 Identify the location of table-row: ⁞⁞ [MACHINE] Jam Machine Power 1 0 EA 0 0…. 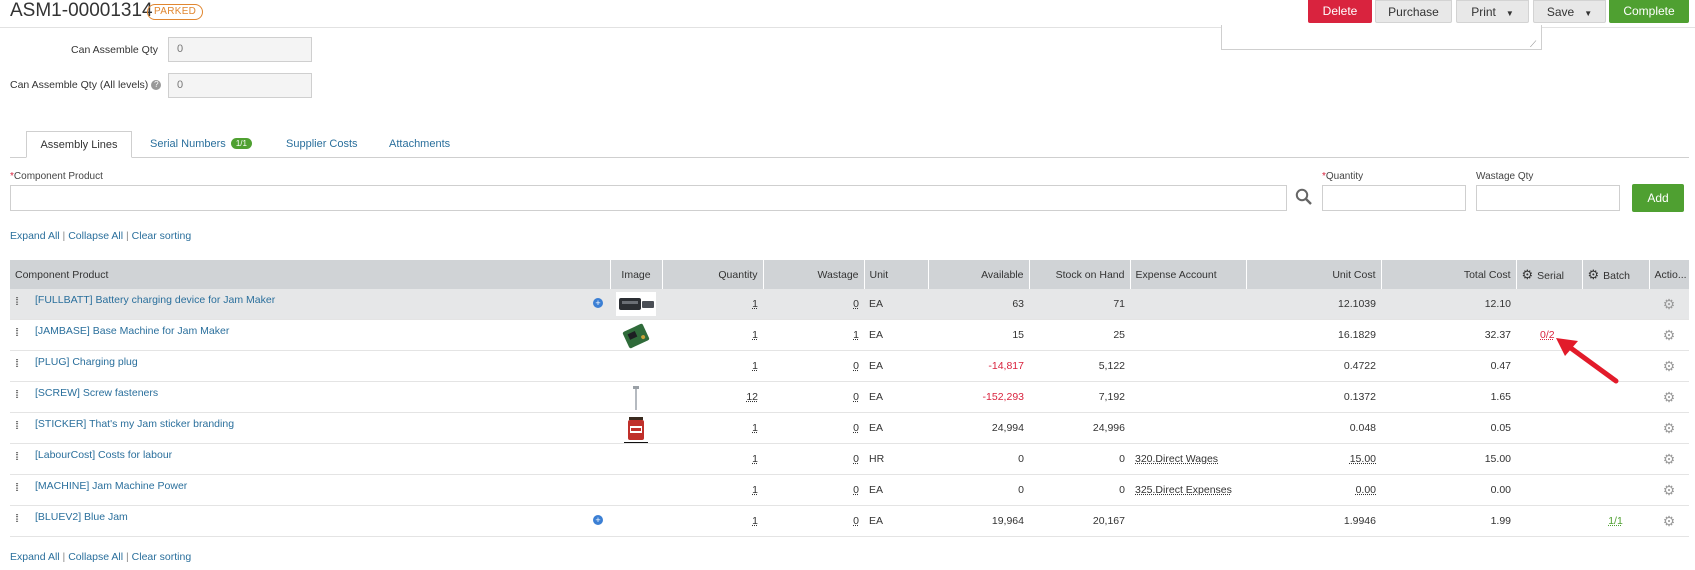
(849, 490).